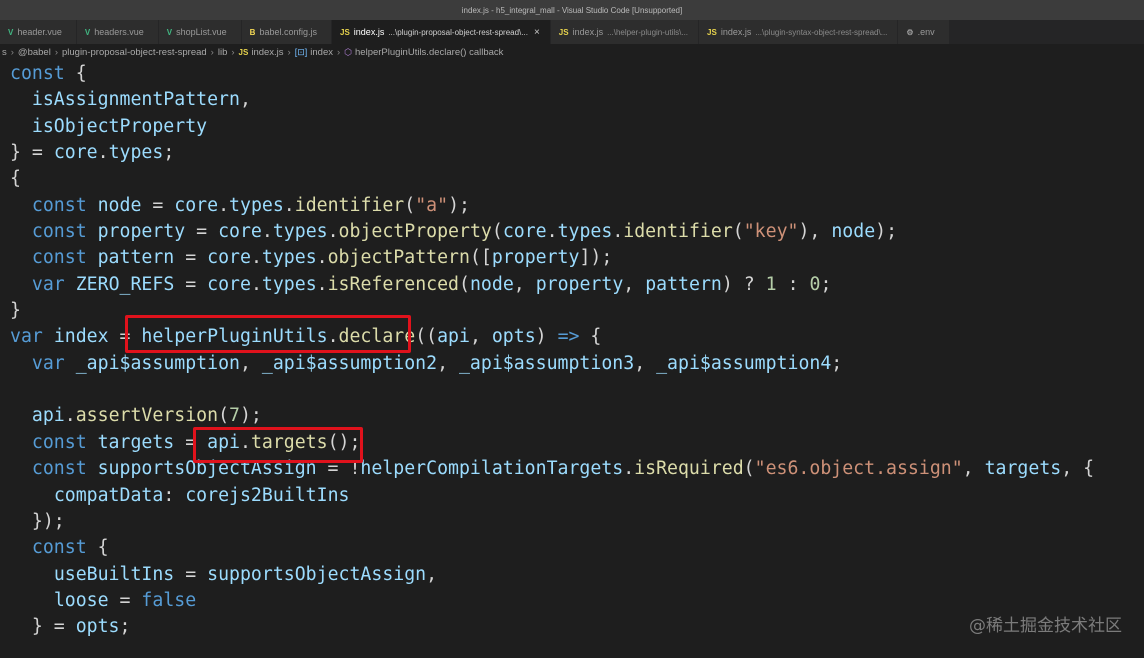 The image size is (1144, 658). I want to click on highlight-box-targets, so click(278, 445).